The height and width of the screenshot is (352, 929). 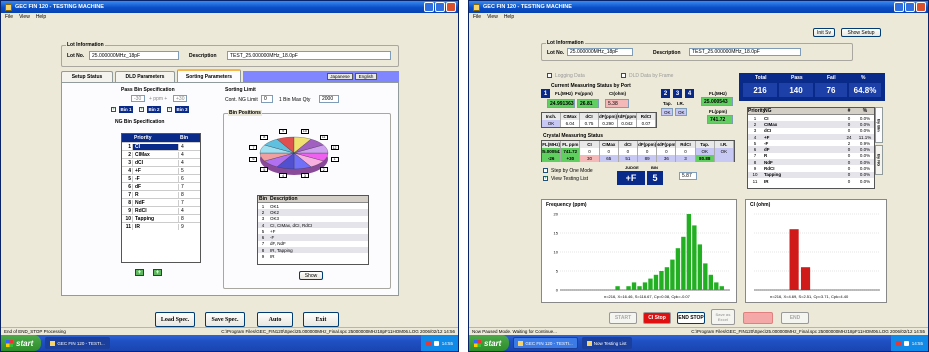 What do you see at coordinates (313, 250) in the screenshot?
I see `table-row: 8 IR, Tapping` at bounding box center [313, 250].